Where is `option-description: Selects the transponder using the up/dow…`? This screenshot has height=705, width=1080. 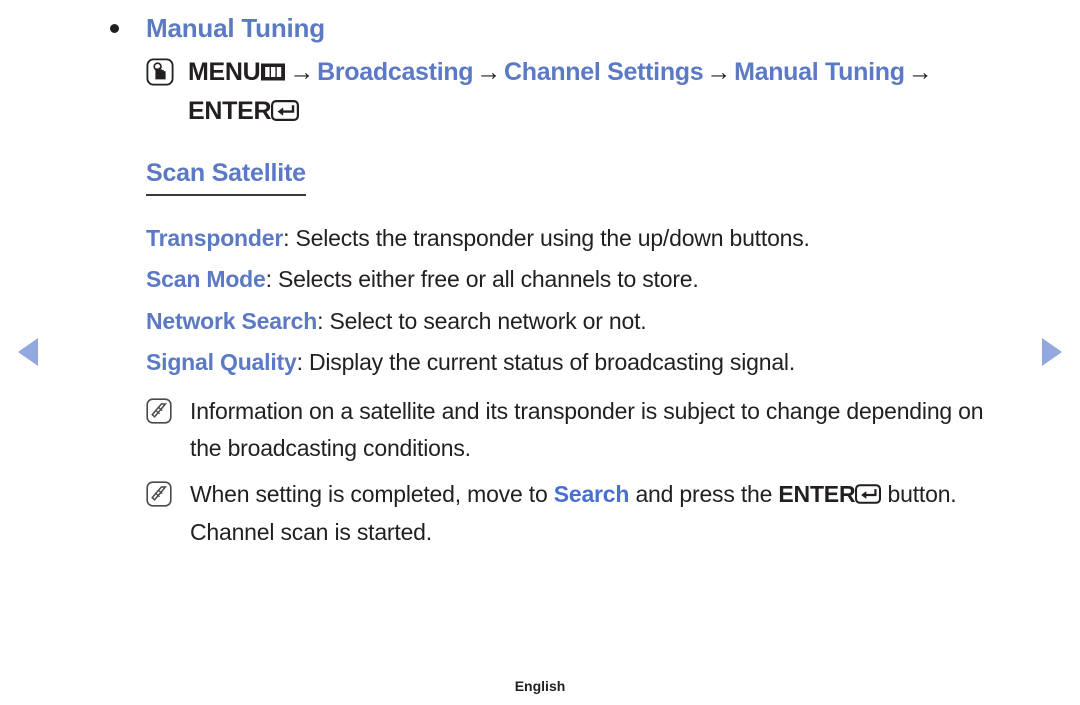 option-description: Selects the transponder using the up/dow… is located at coordinates (552, 238).